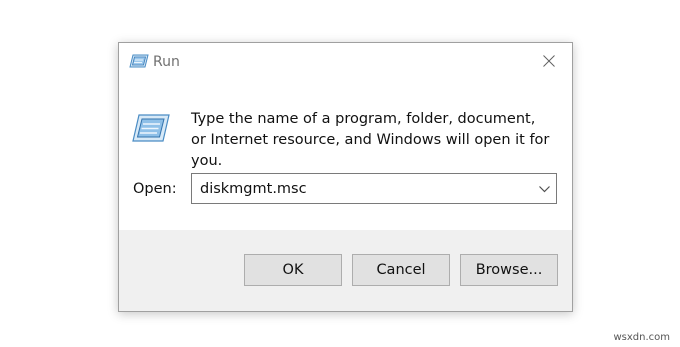 The width and height of the screenshot is (680, 347). I want to click on open-combobox: diskmgmt.msc, so click(374, 188).